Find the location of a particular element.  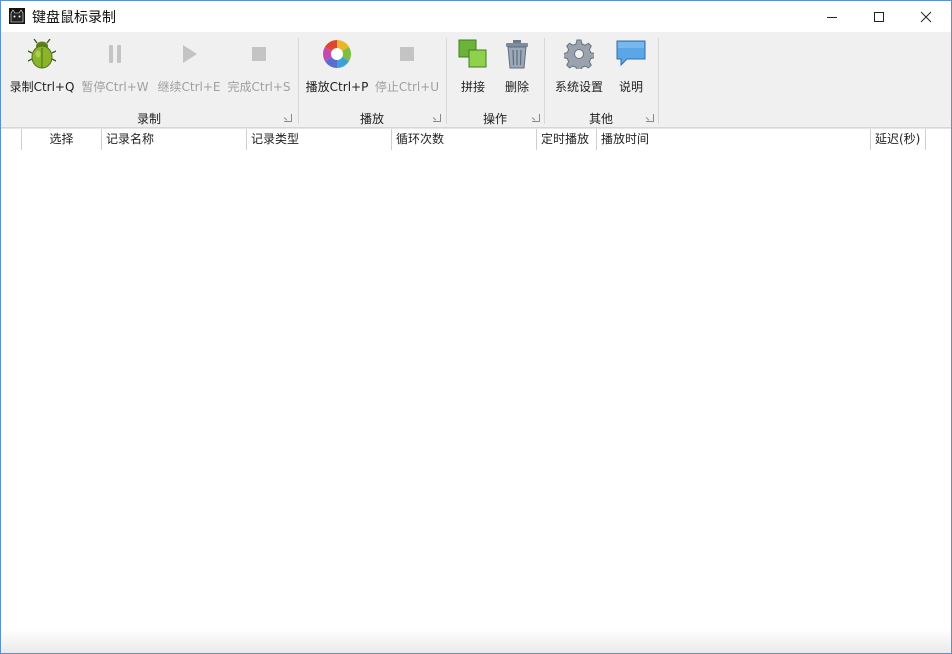

column-header-select: 选择 is located at coordinates (62, 139).